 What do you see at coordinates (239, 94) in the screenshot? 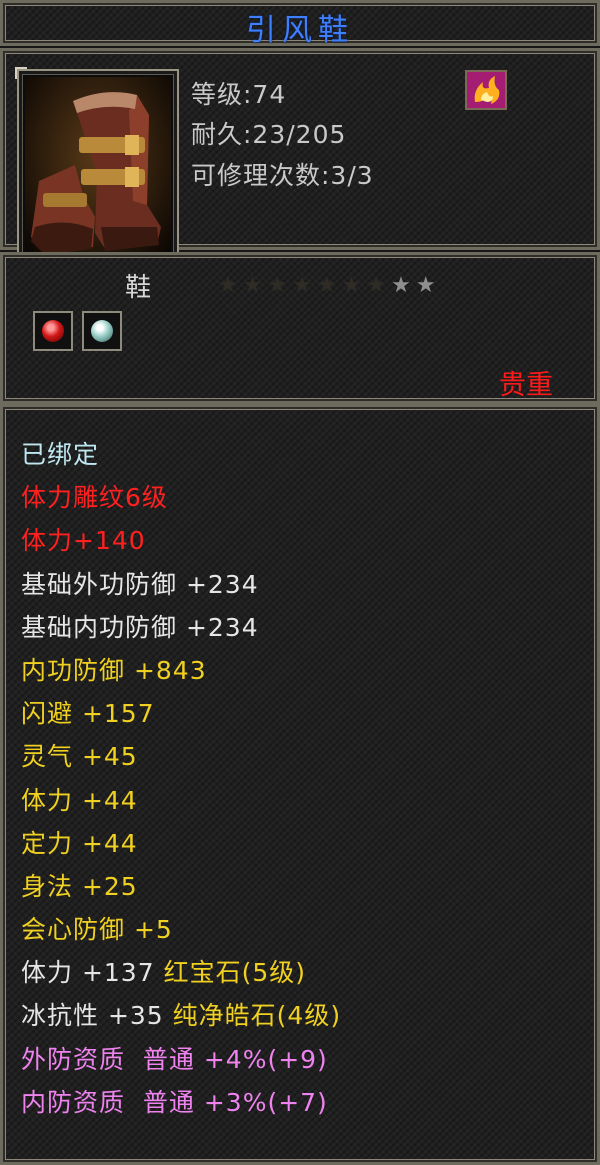
I see `item-level: 等级:74` at bounding box center [239, 94].